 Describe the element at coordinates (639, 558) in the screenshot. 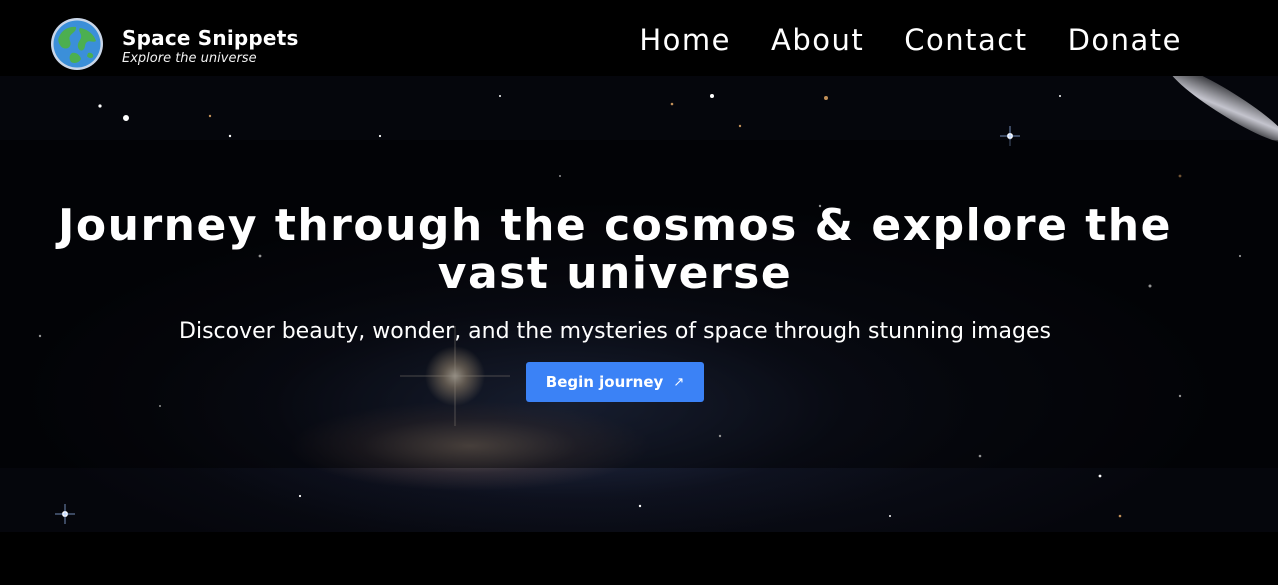

I see `footer-band` at that location.